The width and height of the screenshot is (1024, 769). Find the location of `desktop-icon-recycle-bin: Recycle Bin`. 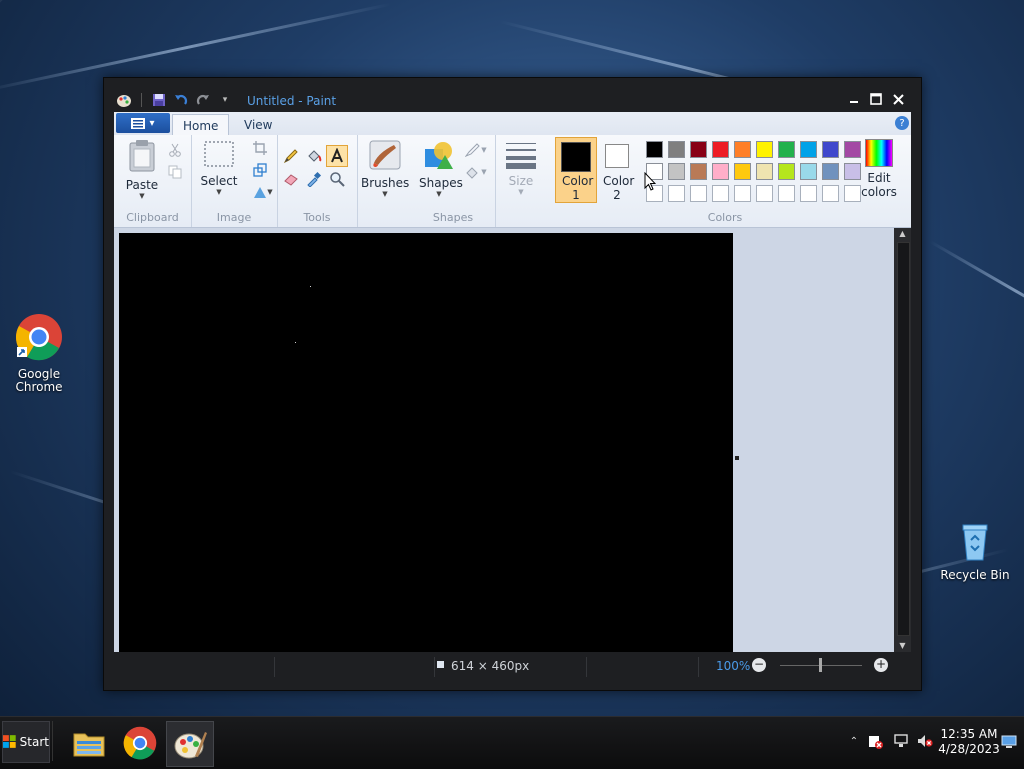

desktop-icon-recycle-bin: Recycle Bin is located at coordinates (975, 551).